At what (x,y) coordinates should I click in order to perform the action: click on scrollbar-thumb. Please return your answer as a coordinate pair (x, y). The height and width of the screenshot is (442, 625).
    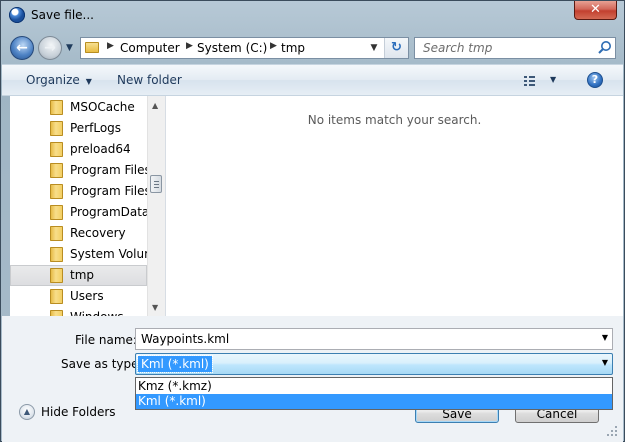
    Looking at the image, I should click on (156, 184).